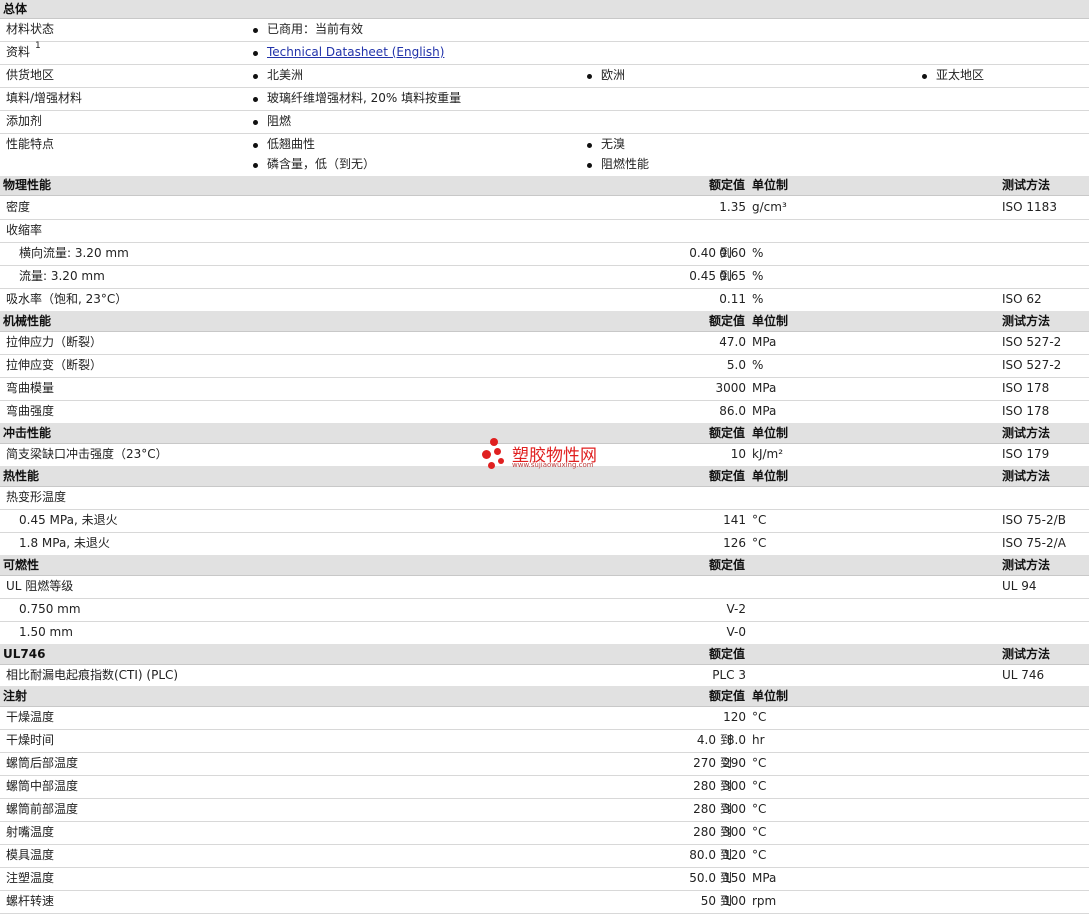 This screenshot has width=1089, height=914. What do you see at coordinates (67, 299) in the screenshot?
I see `property-label: 吸水率（饱和, 23°C）` at bounding box center [67, 299].